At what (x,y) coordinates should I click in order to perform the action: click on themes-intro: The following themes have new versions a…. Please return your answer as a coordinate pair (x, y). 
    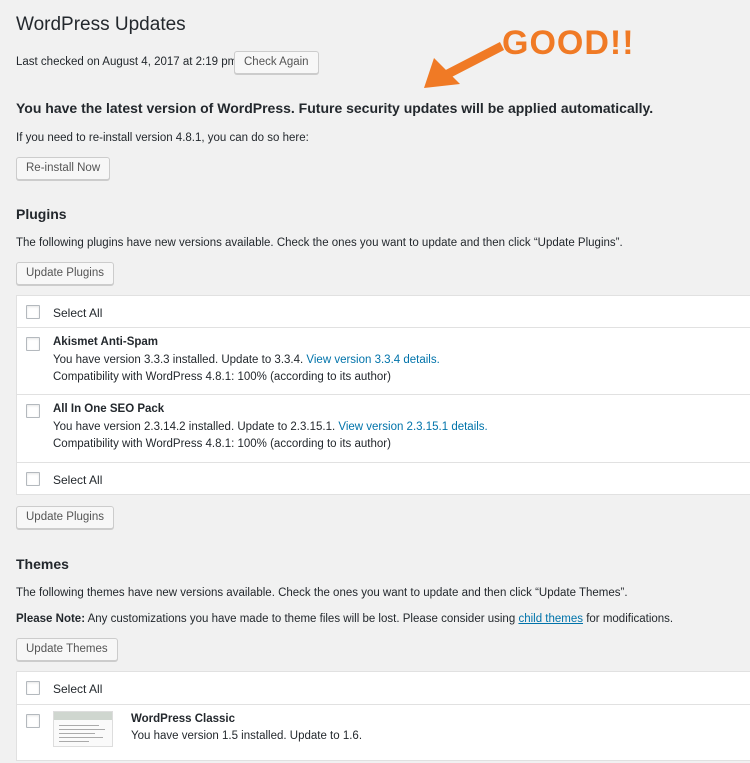
    Looking at the image, I should click on (322, 593).